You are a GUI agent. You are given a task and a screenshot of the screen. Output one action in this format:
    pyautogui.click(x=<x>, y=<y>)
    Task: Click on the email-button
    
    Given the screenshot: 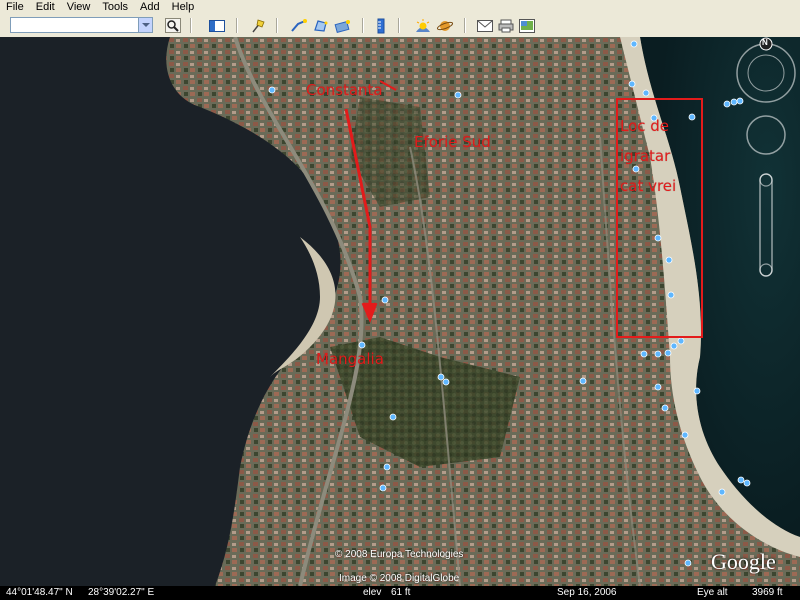 What is the action you would take?
    pyautogui.click(x=485, y=25)
    